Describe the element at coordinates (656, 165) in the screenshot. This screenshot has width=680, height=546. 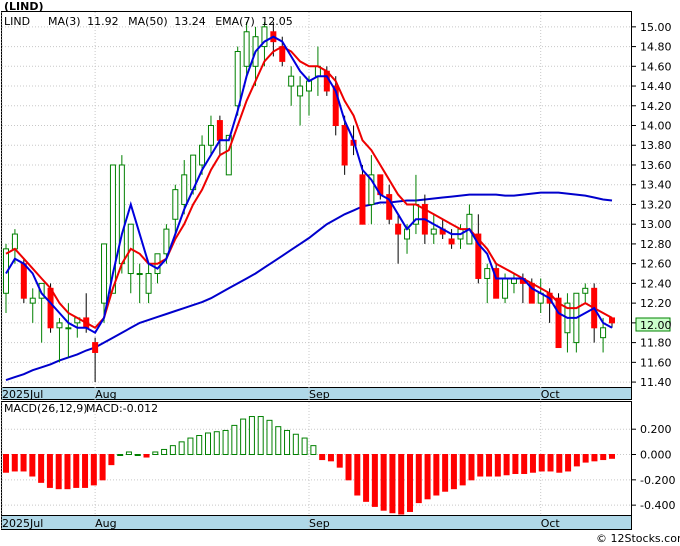
I see `price-tick-label: 13.60` at that location.